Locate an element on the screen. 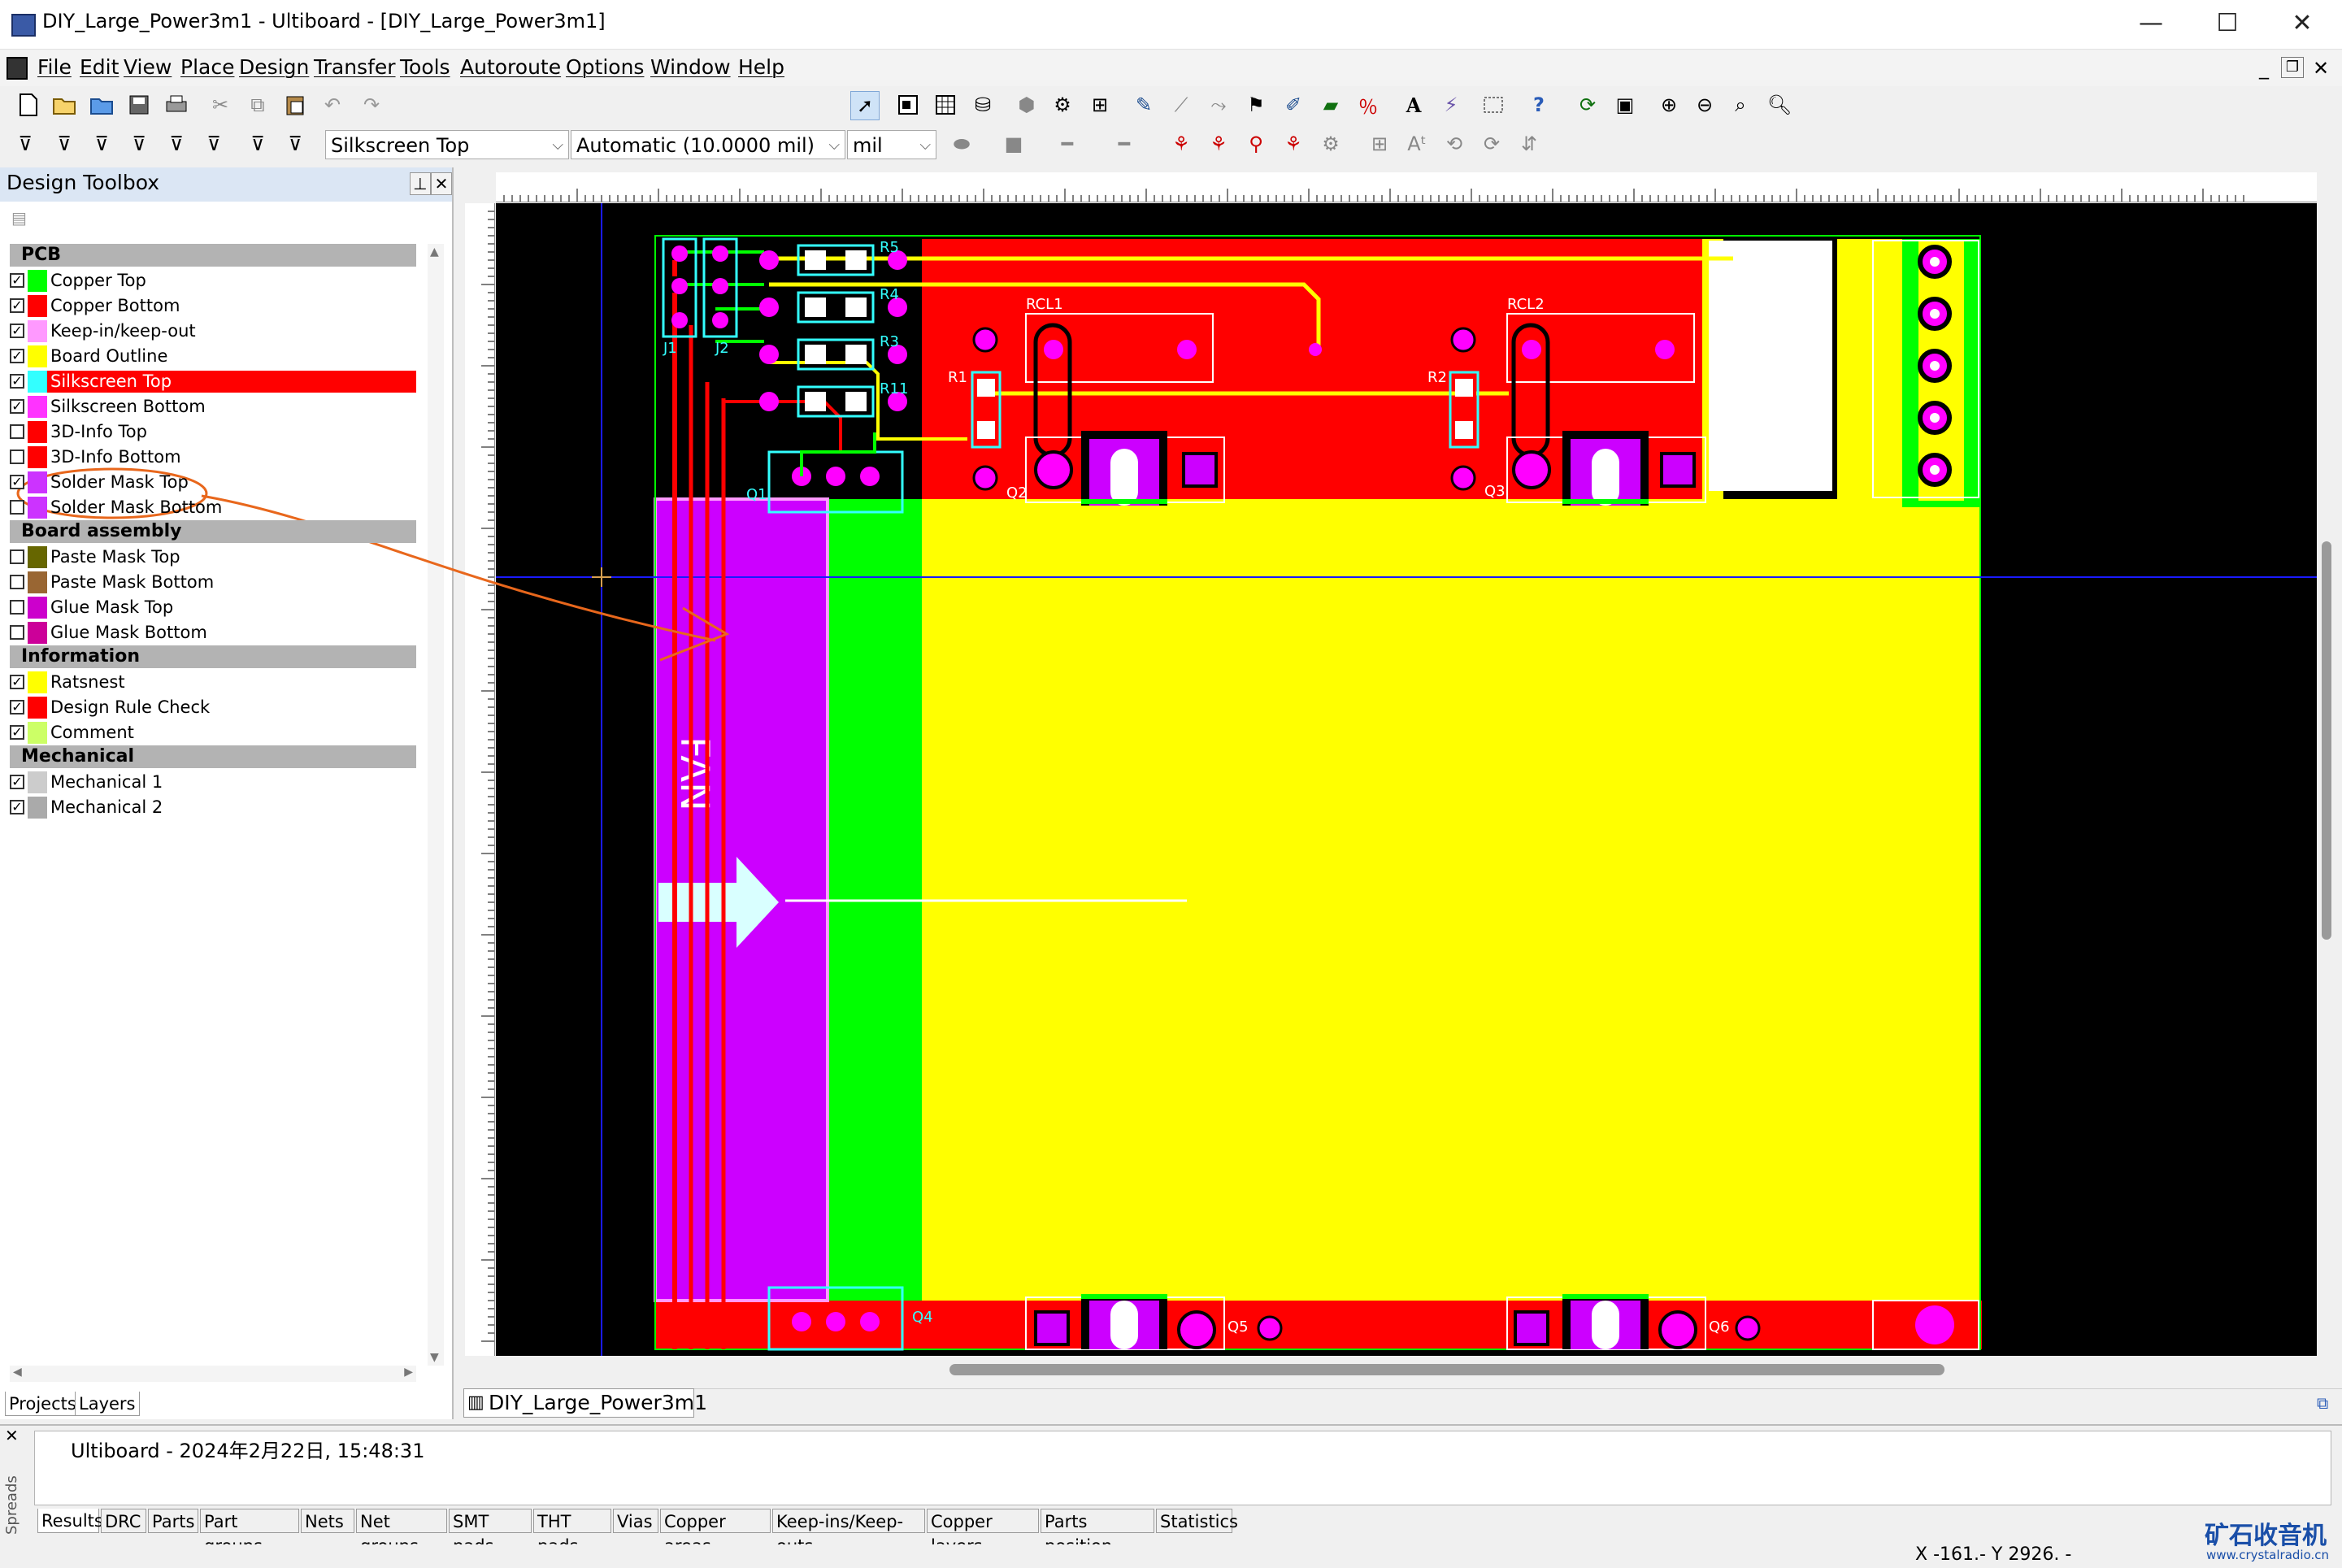 The height and width of the screenshot is (1568, 2342). paste-icon is located at coordinates (295, 105).